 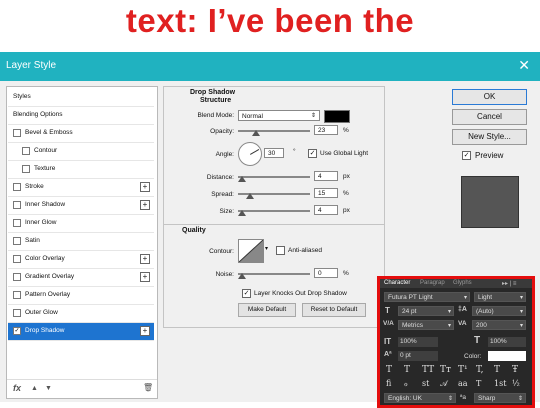 I want to click on contour-picker, so click(x=251, y=251).